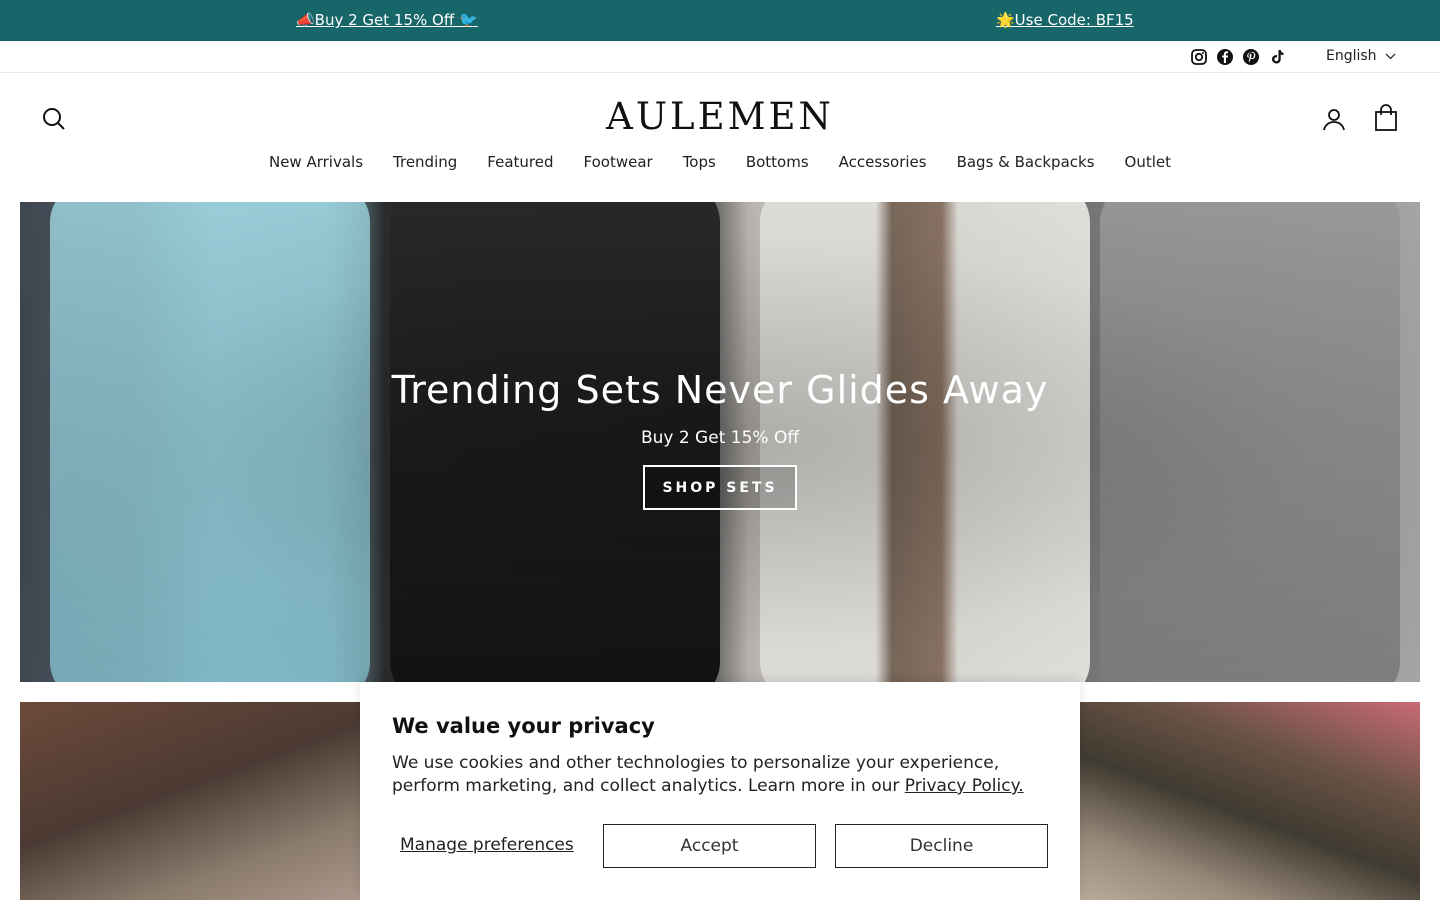  I want to click on social-links, so click(1238, 57).